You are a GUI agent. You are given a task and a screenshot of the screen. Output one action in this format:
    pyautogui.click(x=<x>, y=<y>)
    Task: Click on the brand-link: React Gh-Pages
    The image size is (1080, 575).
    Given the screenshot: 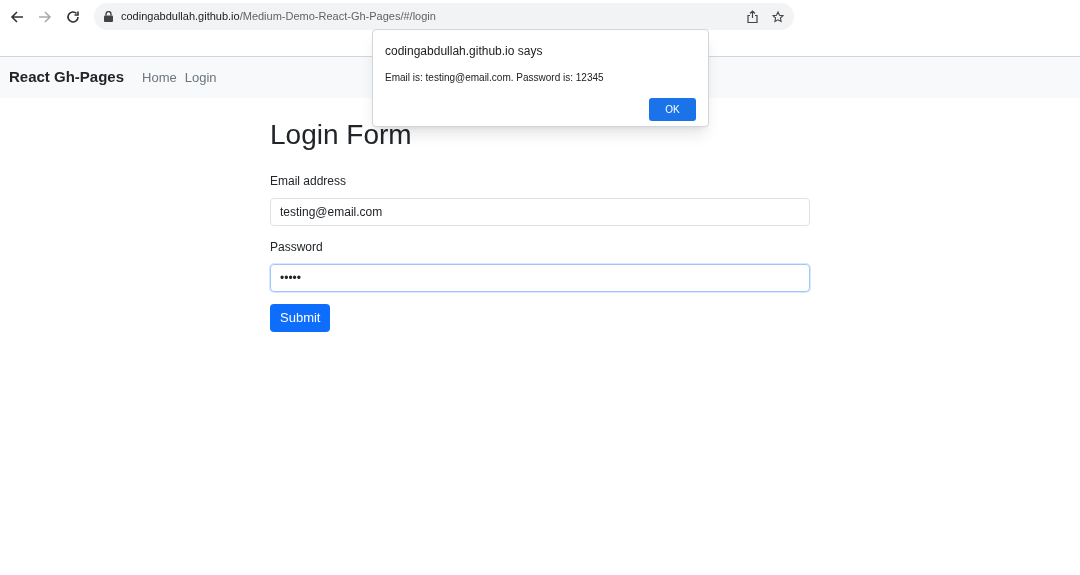 What is the action you would take?
    pyautogui.click(x=67, y=77)
    